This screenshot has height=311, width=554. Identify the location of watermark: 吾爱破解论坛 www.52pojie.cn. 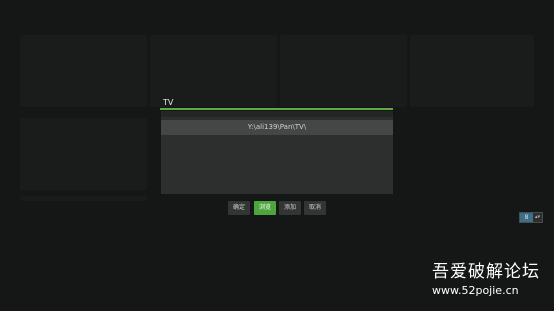
(491, 280).